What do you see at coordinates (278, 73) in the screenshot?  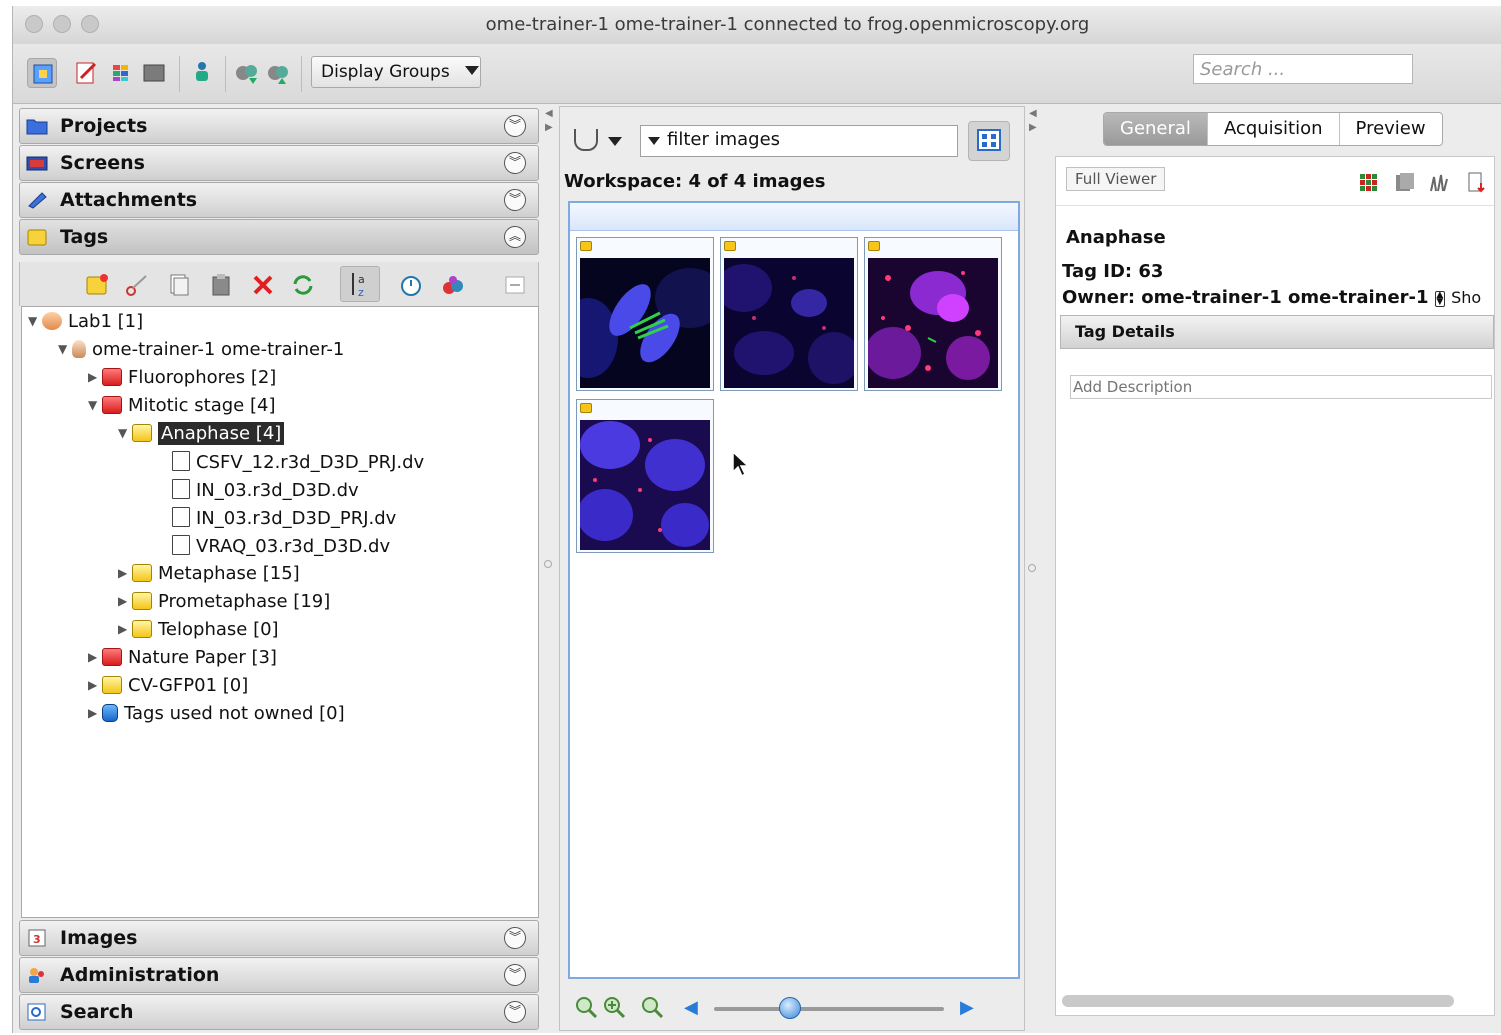 I see `export-icon` at bounding box center [278, 73].